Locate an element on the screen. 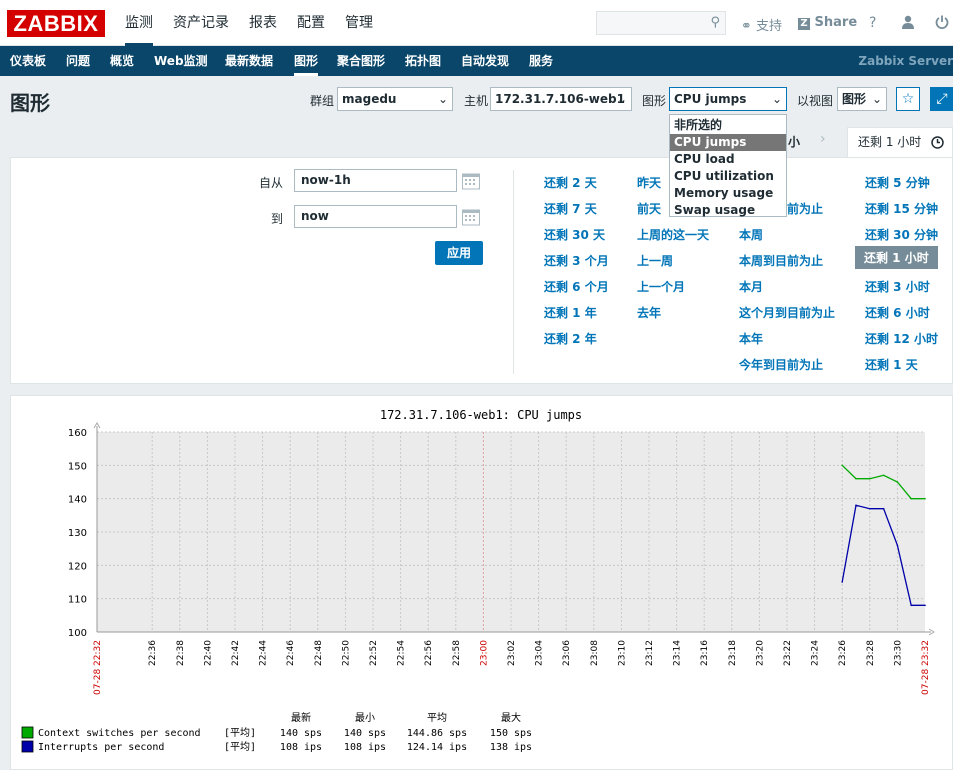 Image resolution: width=953 pixels, height=770 pixels. search-icon: ⚲ is located at coordinates (715, 22).